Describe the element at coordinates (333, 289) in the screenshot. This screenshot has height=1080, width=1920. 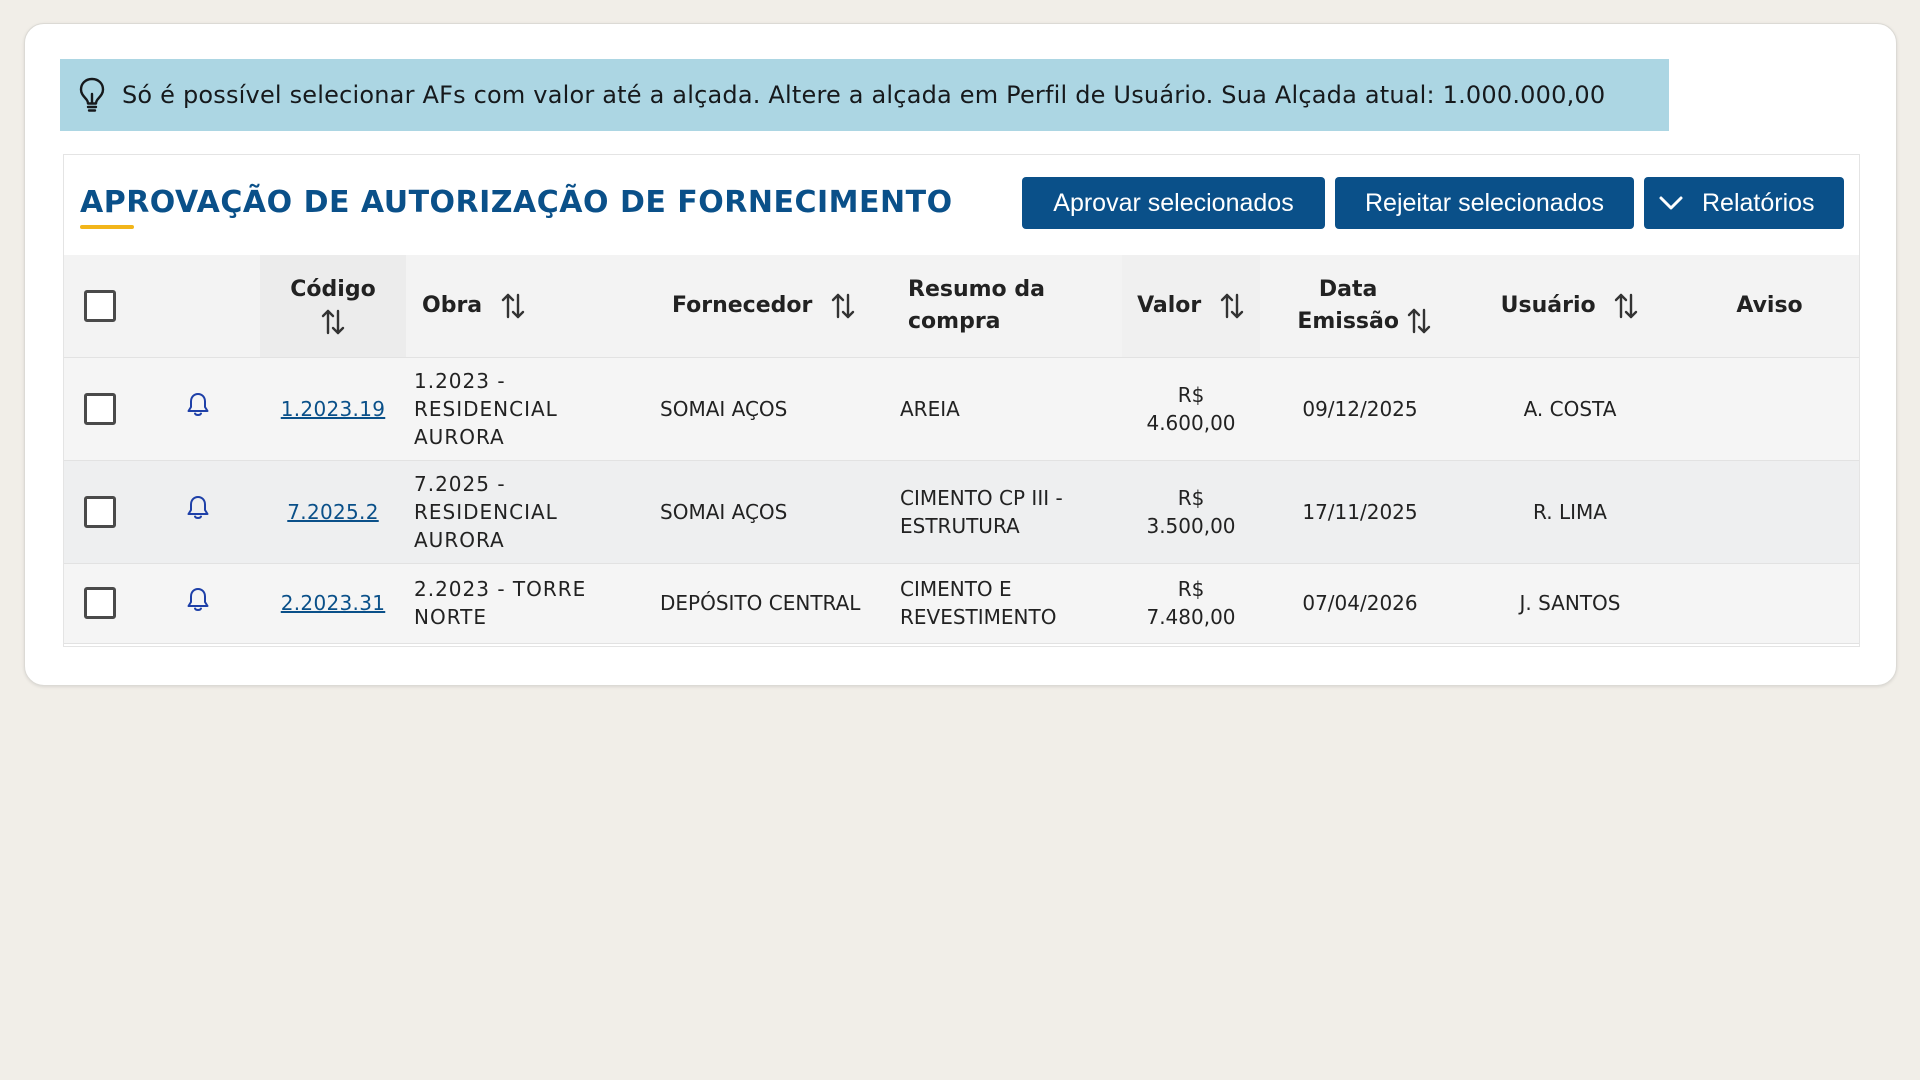
I see `column-label-codigo: Código` at that location.